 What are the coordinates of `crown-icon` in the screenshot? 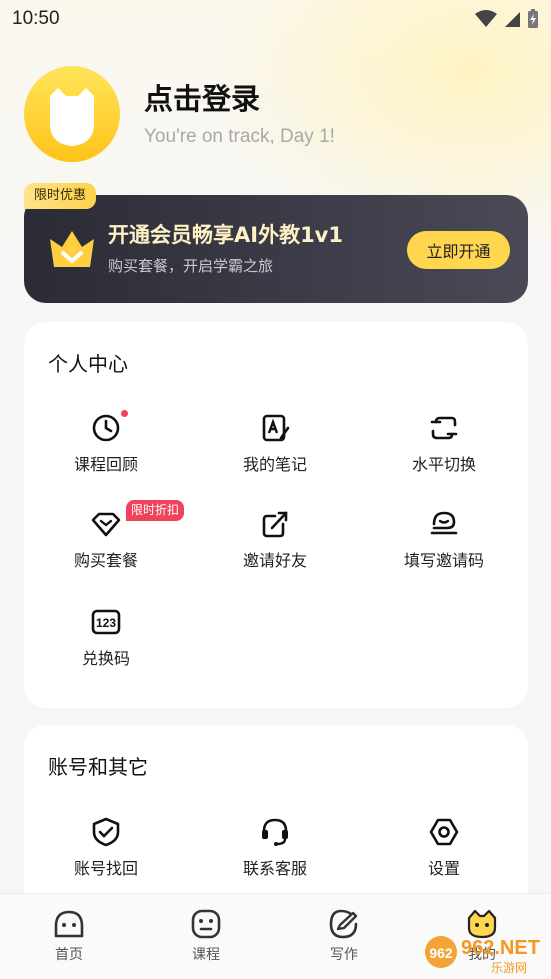 It's located at (72, 249).